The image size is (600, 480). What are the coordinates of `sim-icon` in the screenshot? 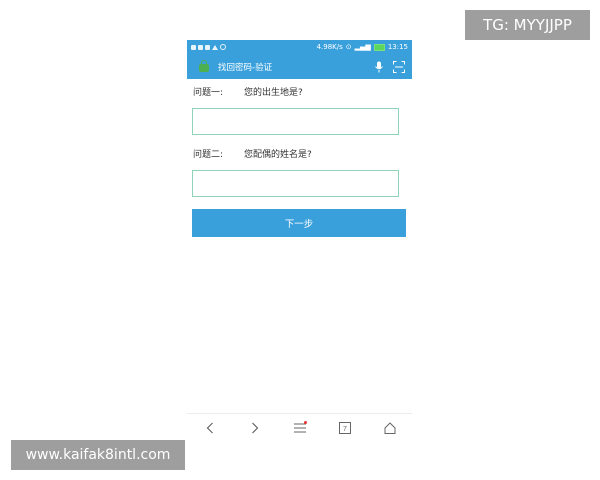 It's located at (200, 47).